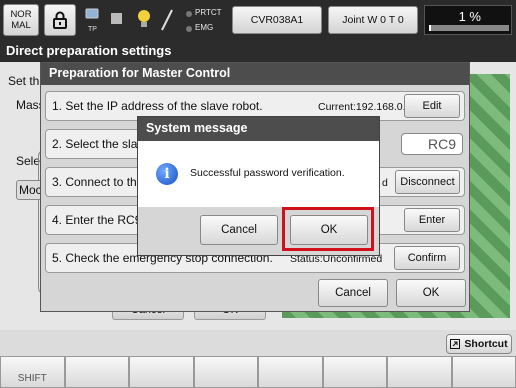 The width and height of the screenshot is (516, 388). Describe the element at coordinates (98, 182) in the screenshot. I see `step-3-text: 3. Connect to the` at that location.